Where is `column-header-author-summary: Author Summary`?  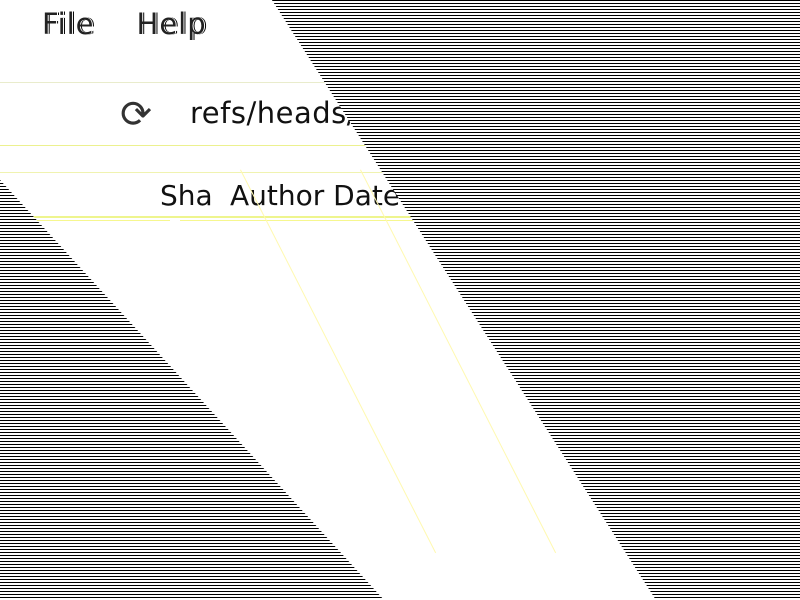 column-header-author-summary: Author Summary is located at coordinates (653, 195).